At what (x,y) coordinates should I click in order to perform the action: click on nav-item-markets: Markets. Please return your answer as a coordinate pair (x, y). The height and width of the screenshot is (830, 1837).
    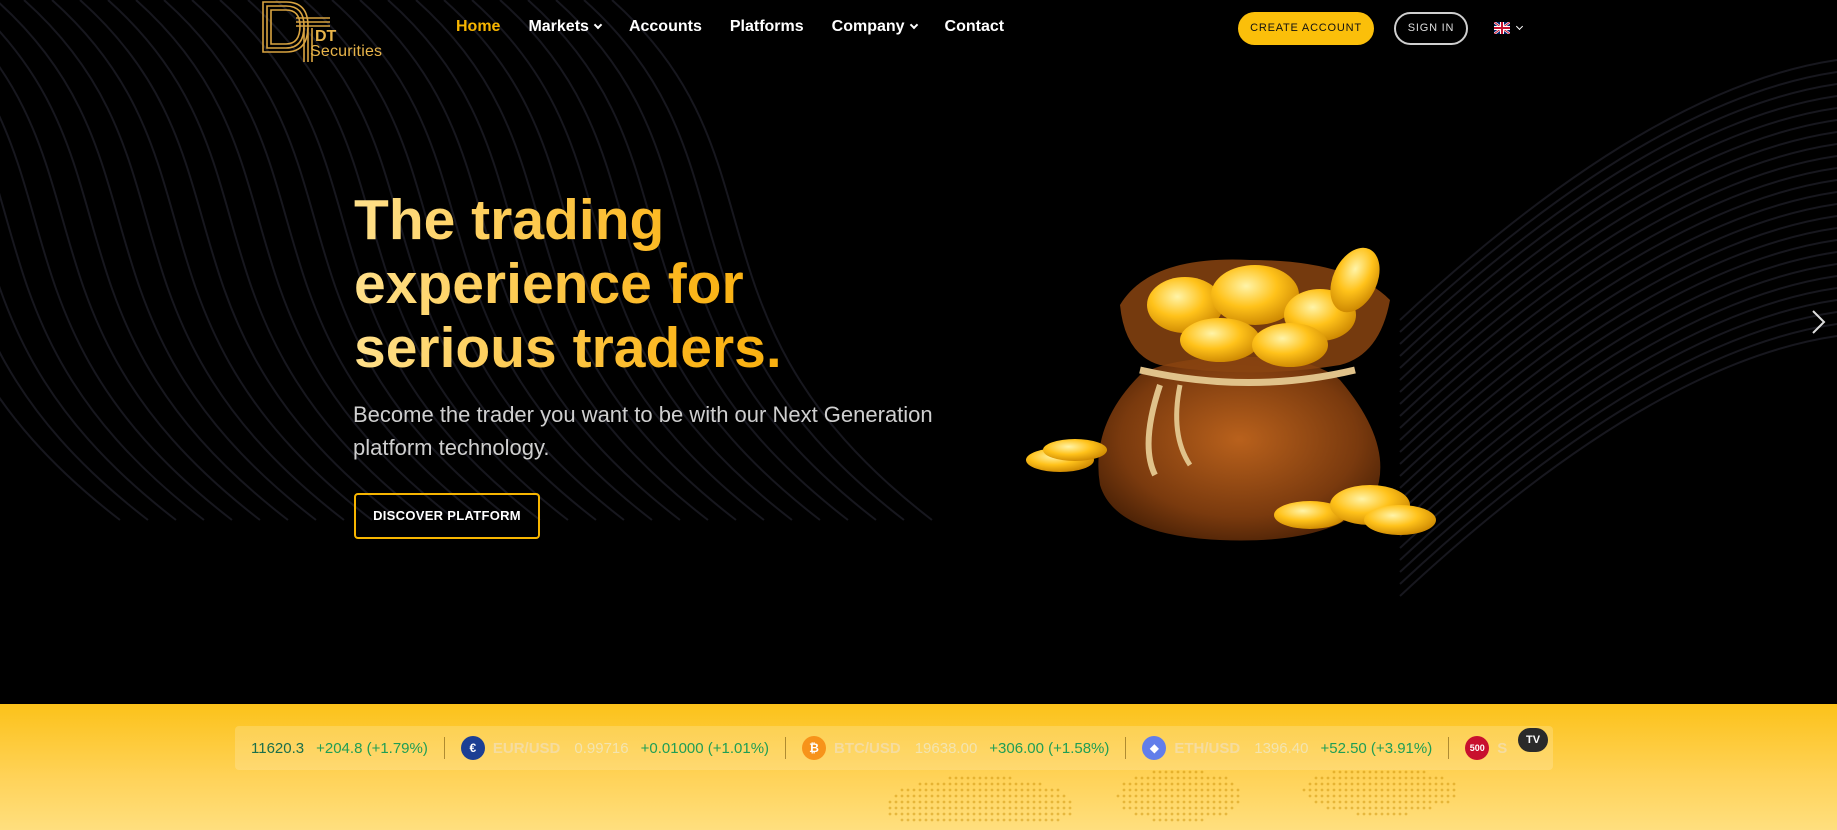
    Looking at the image, I should click on (565, 27).